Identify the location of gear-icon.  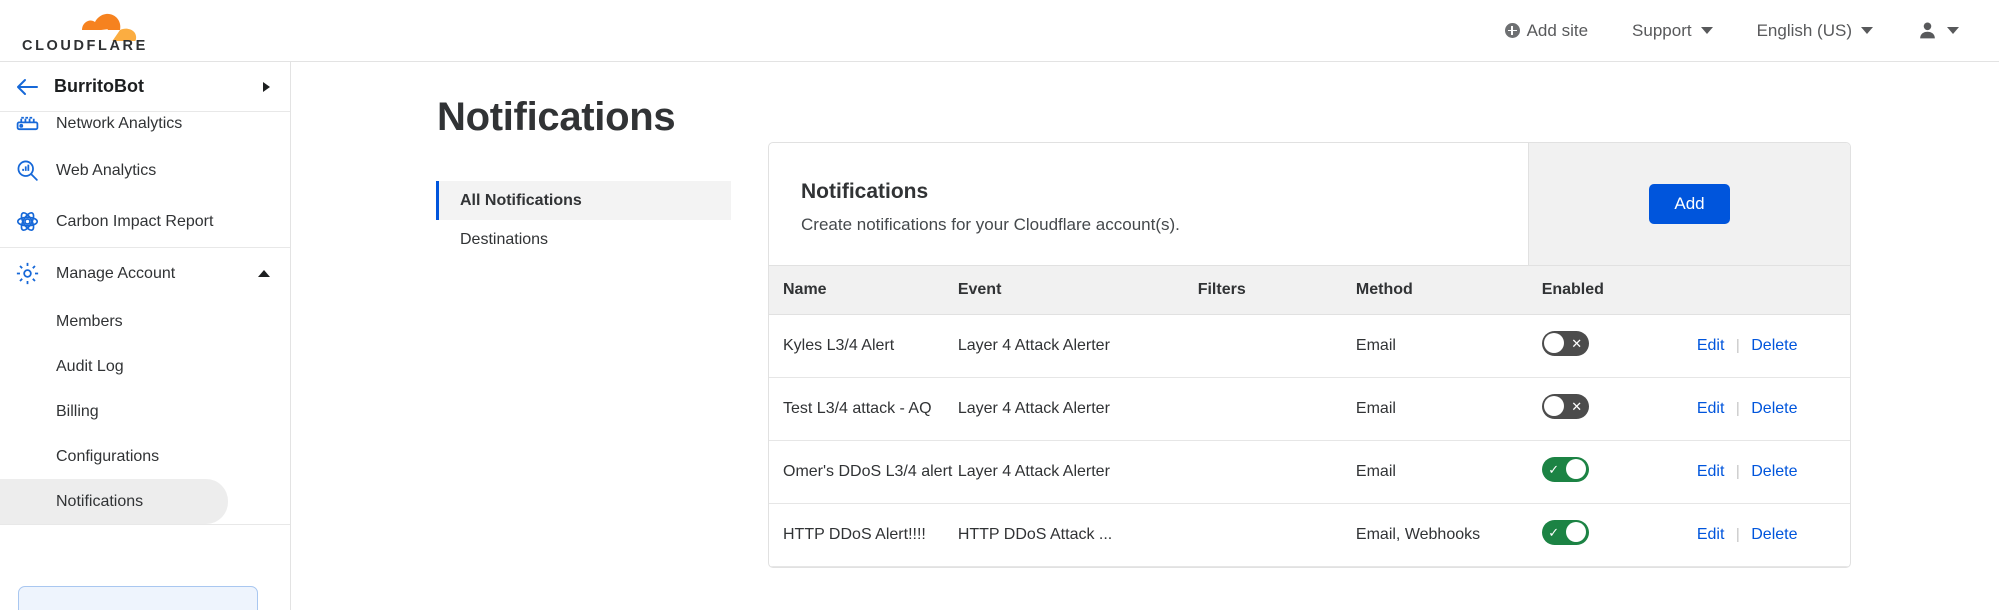
(27, 274).